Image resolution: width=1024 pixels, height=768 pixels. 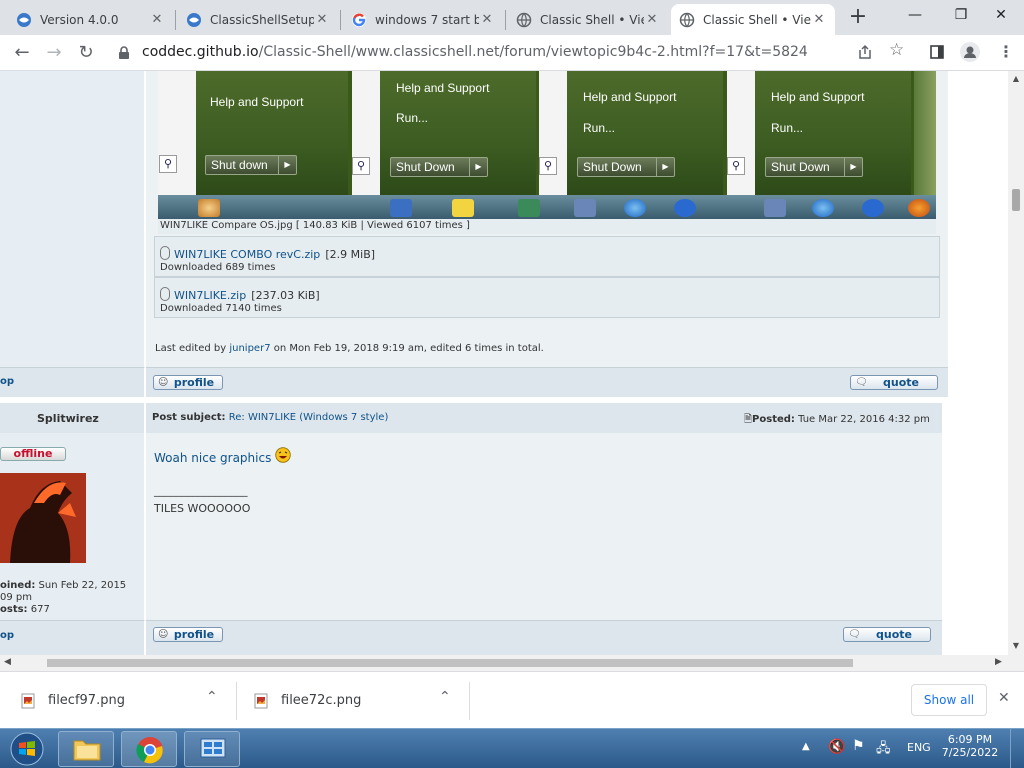 What do you see at coordinates (1004, 698) in the screenshot?
I see `close-downloads-bar-icon: ✕` at bounding box center [1004, 698].